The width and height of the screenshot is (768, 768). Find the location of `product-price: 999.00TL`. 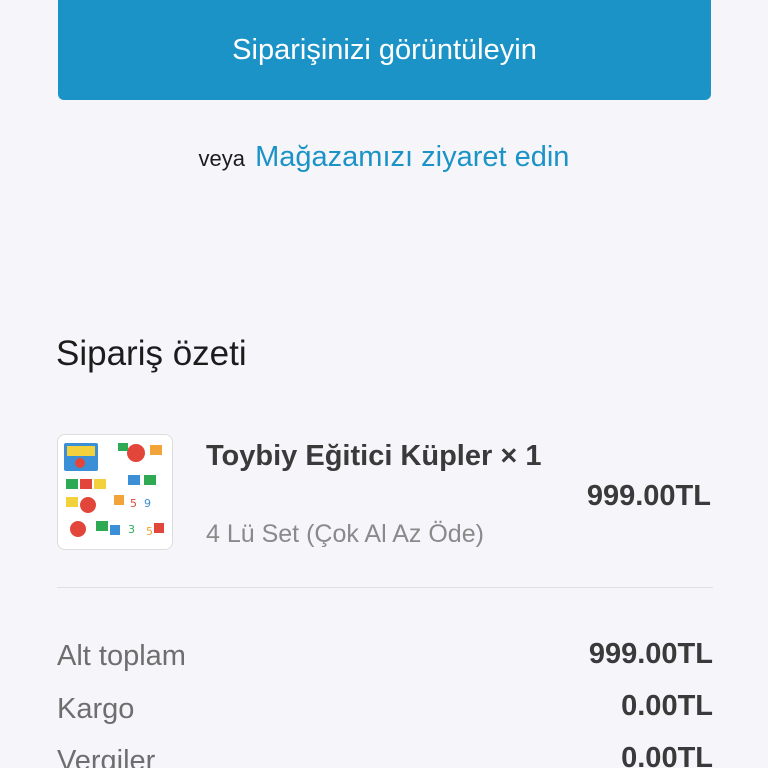

product-price: 999.00TL is located at coordinates (648, 496).